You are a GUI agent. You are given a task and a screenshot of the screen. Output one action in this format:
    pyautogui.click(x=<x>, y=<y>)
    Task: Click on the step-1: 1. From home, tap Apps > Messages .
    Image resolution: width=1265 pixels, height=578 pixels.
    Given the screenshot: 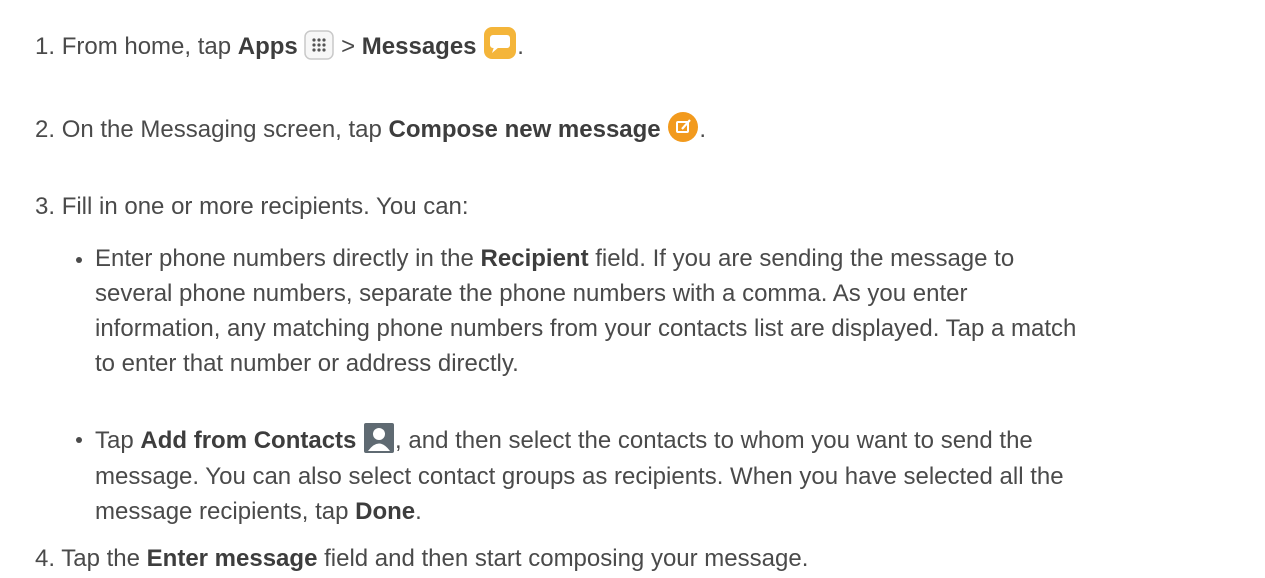 What is the action you would take?
    pyautogui.click(x=279, y=48)
    